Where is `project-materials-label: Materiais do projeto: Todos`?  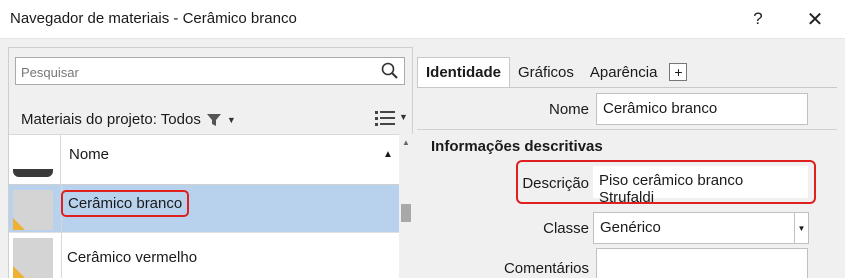
project-materials-label: Materiais do projeto: Todos is located at coordinates (111, 119).